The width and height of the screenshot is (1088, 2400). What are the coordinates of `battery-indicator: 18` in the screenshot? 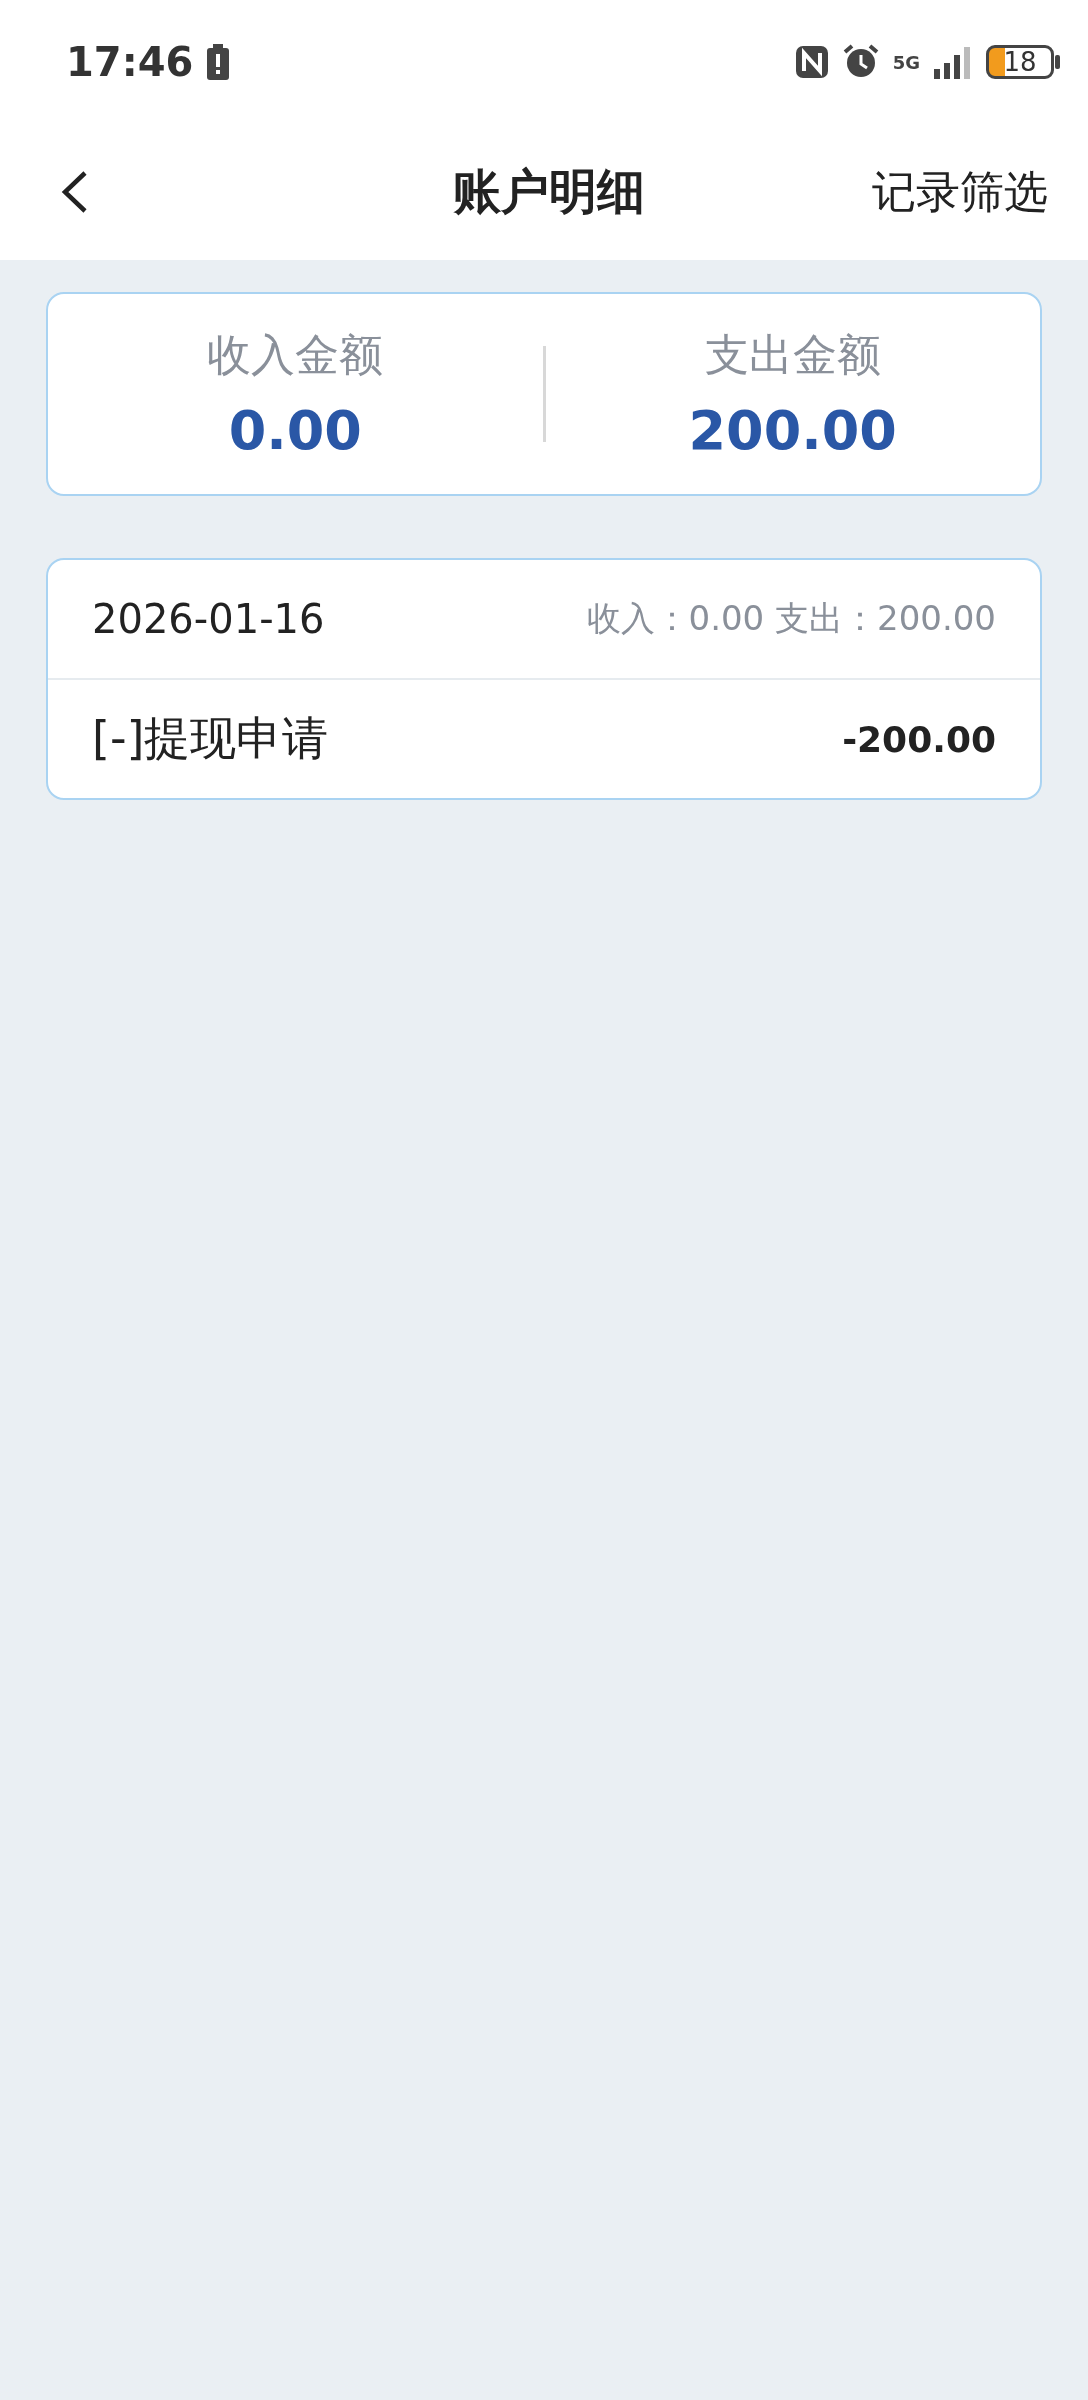 It's located at (1020, 62).